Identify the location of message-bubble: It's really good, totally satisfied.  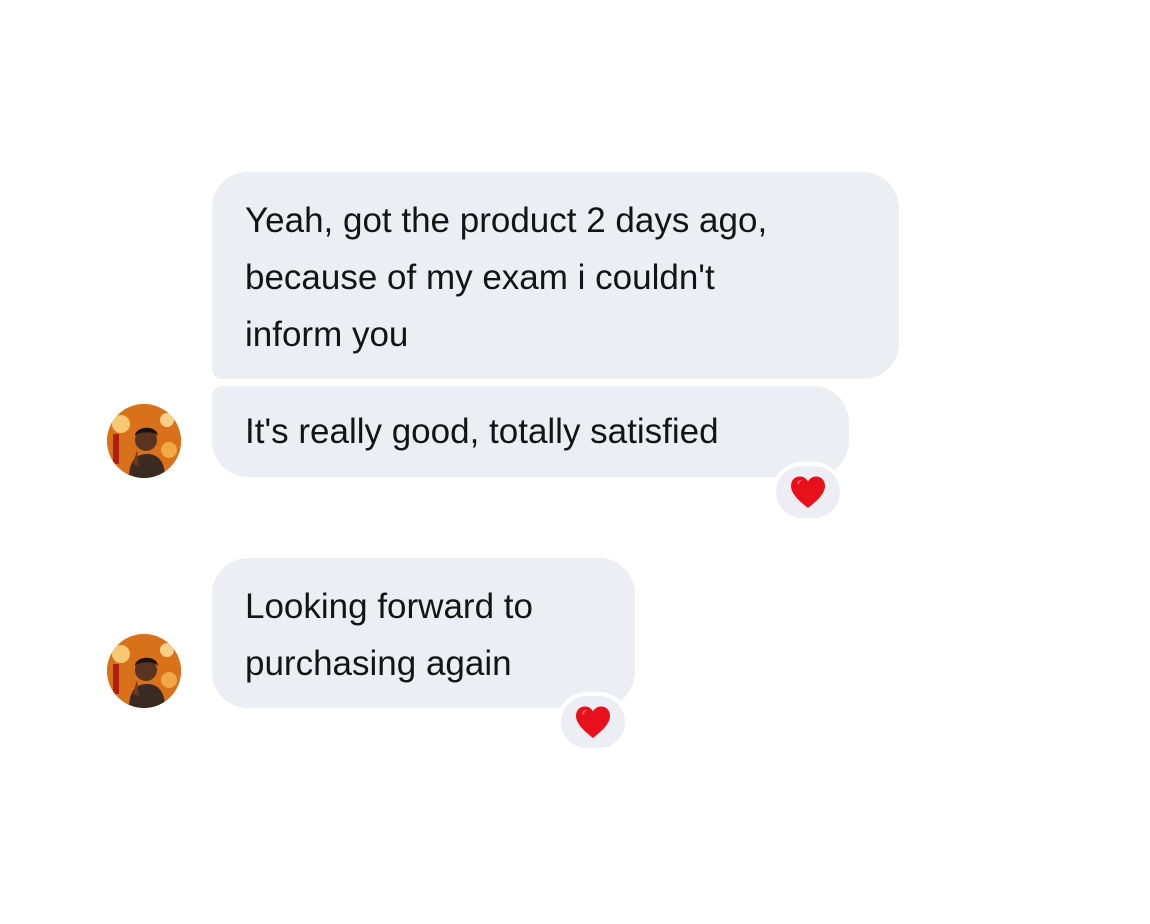
(530, 431).